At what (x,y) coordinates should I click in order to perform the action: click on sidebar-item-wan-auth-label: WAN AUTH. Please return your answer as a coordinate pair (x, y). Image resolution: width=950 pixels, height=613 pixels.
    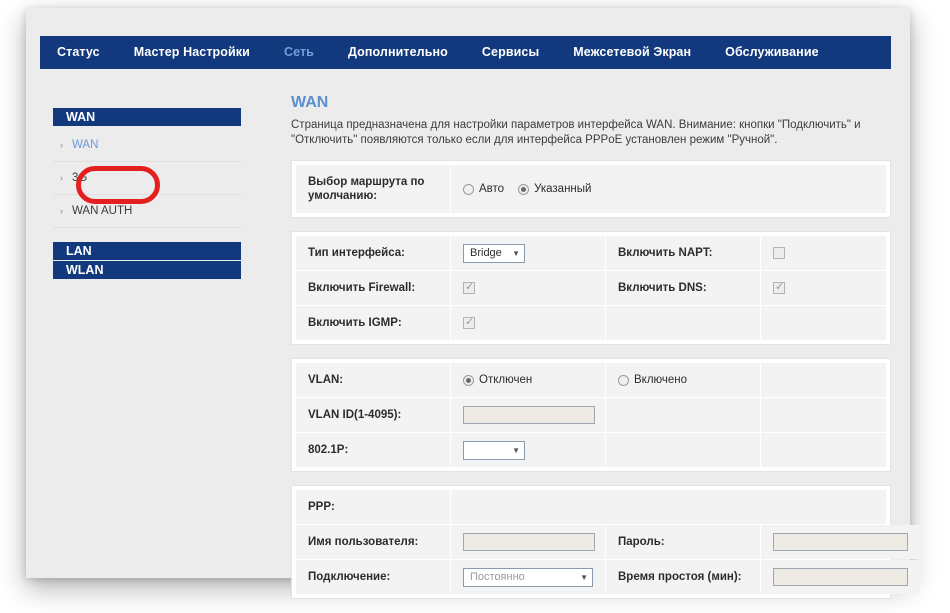
    Looking at the image, I should click on (102, 211).